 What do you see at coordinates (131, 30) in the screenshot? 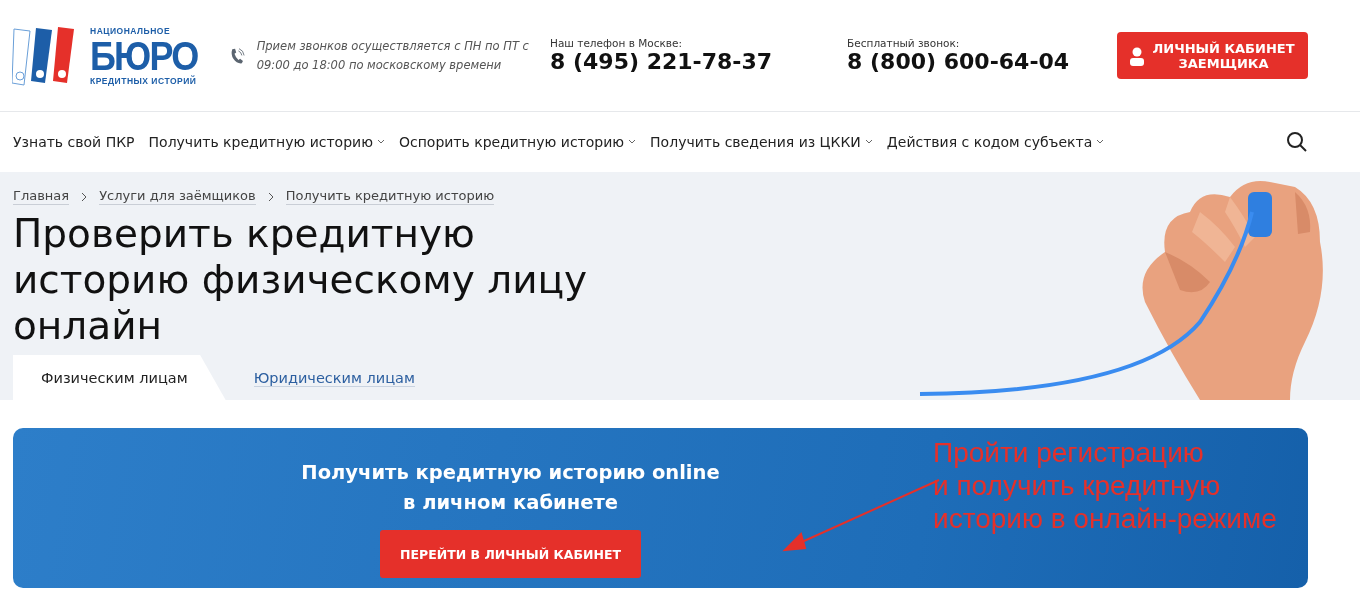
I see `logo-text: НАЦИОНАЛЬНОЕ` at bounding box center [131, 30].